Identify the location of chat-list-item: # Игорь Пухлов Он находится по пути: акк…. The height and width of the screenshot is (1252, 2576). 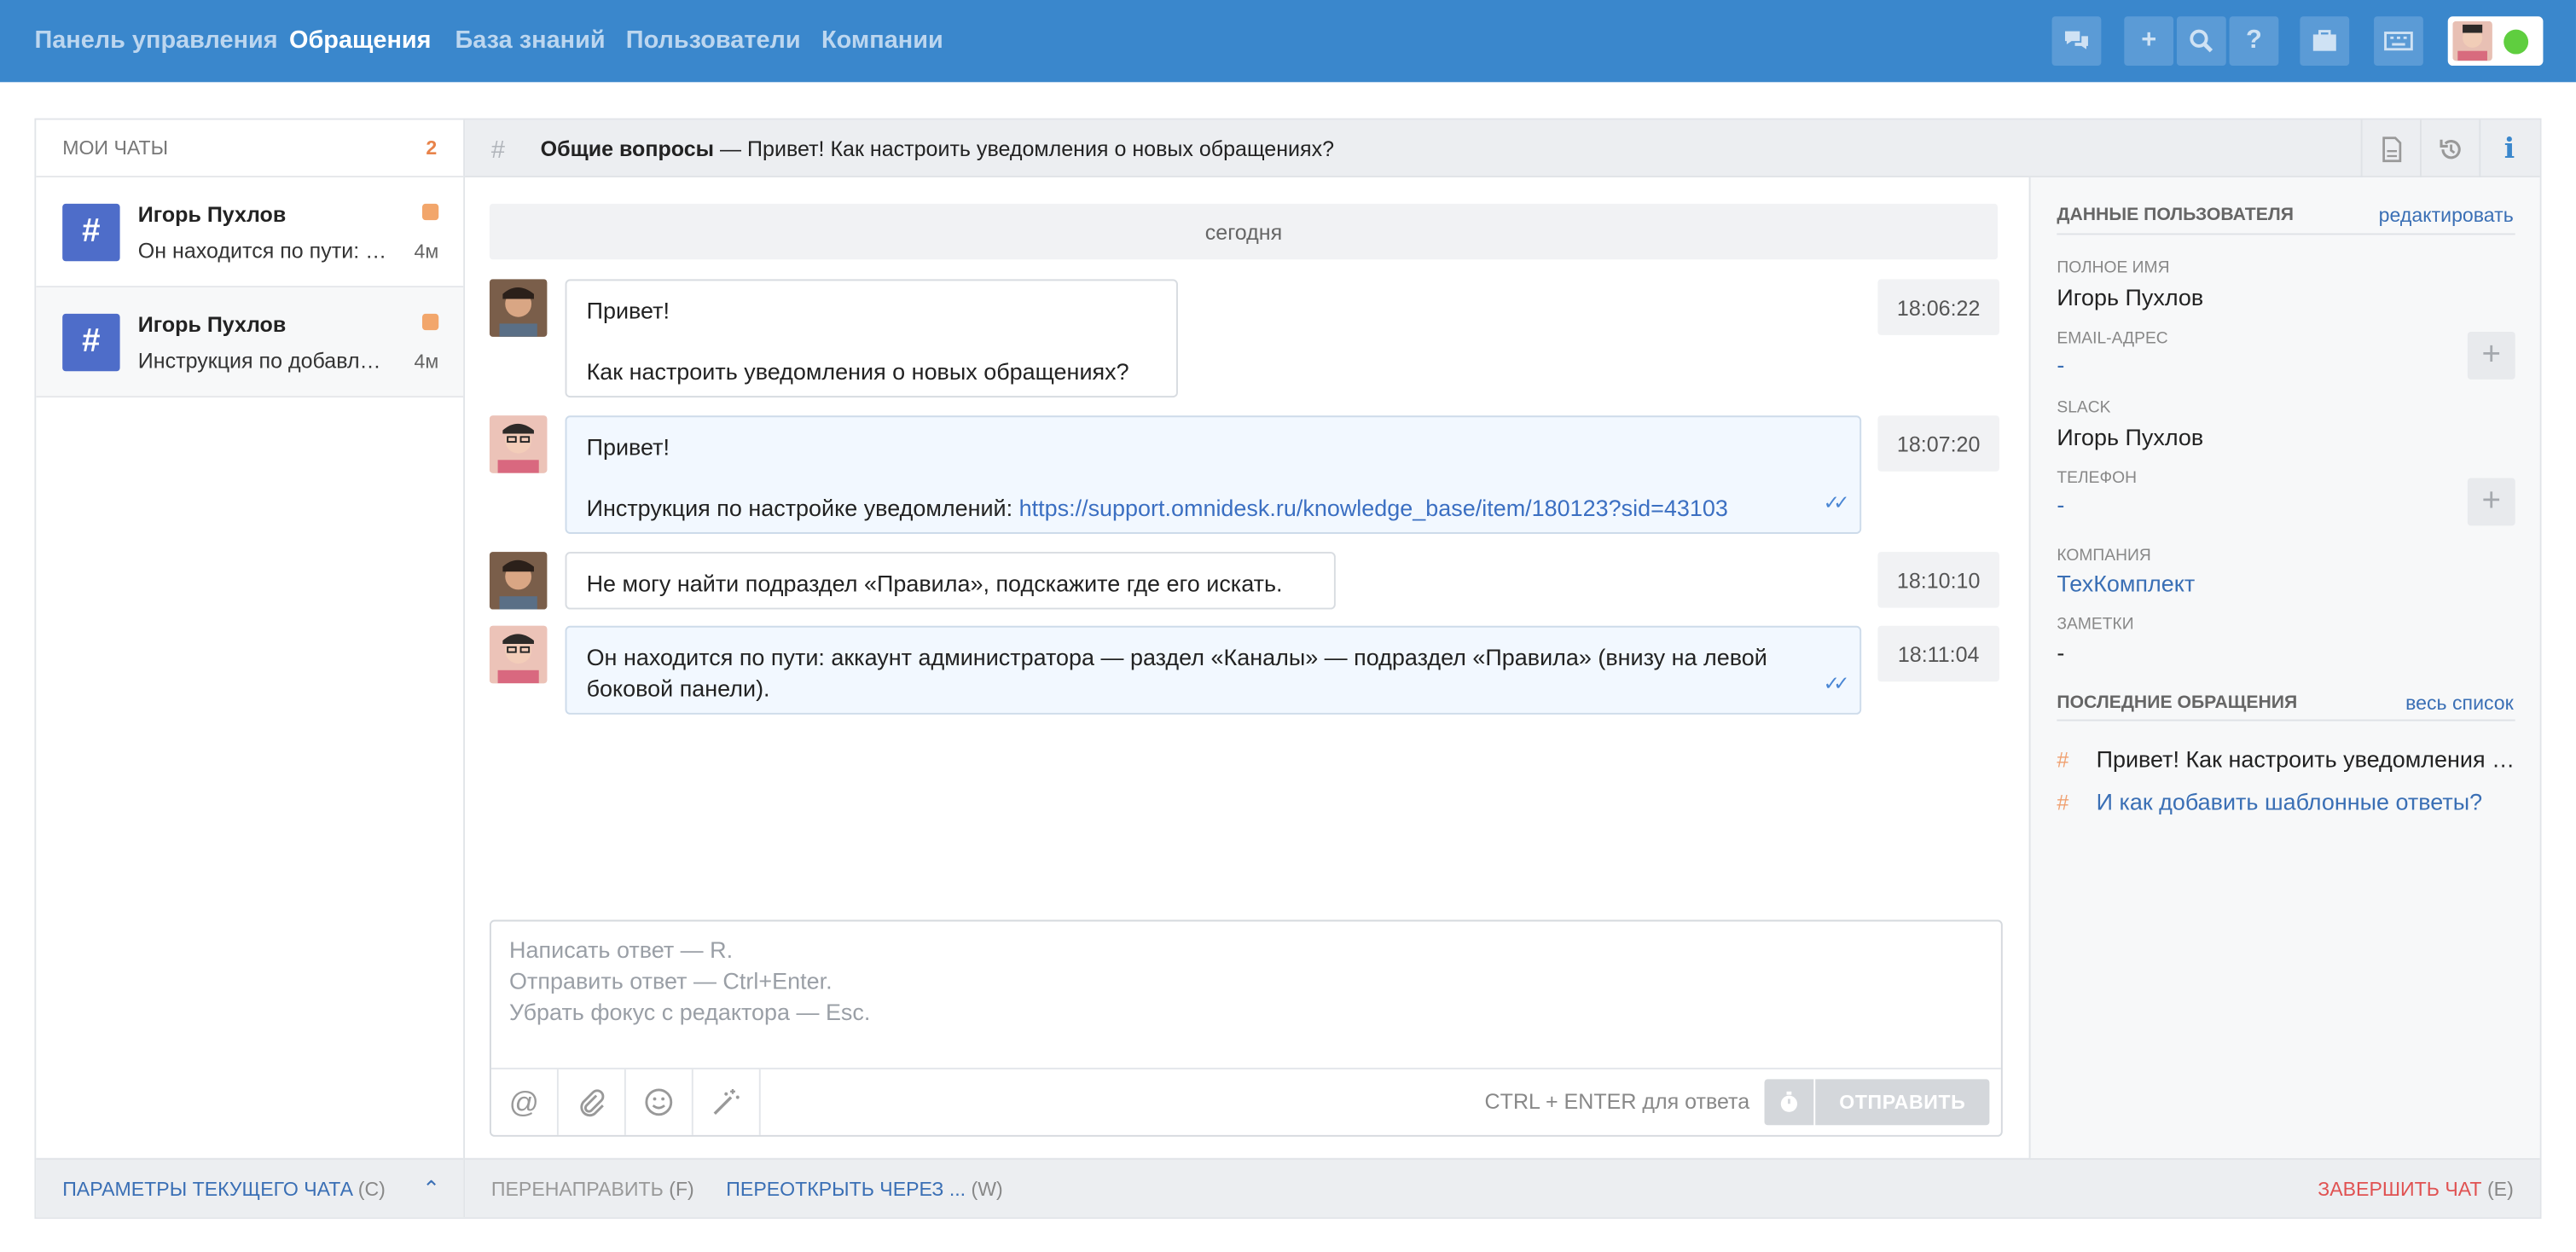
(250, 233).